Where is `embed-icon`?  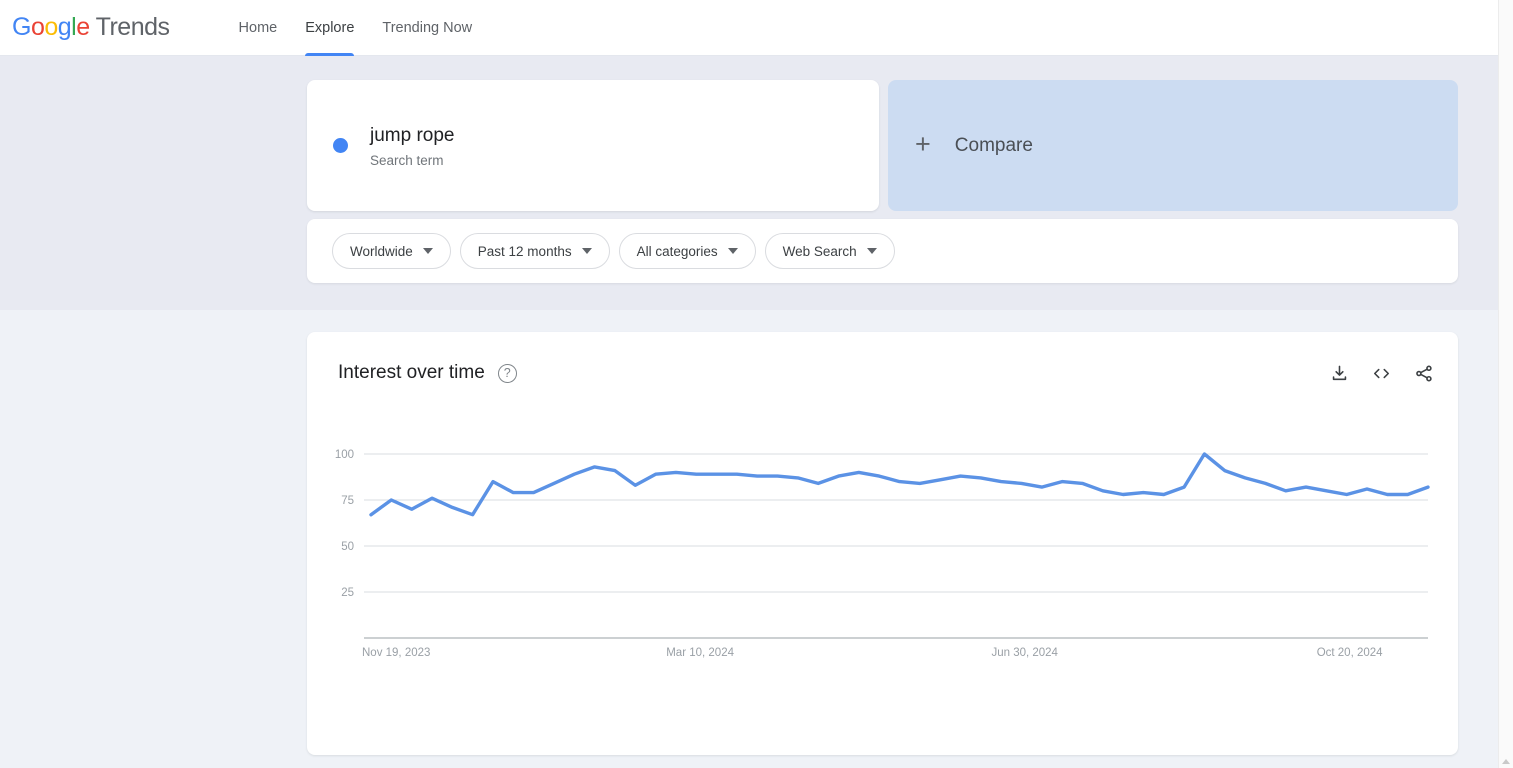
embed-icon is located at coordinates (1381, 373).